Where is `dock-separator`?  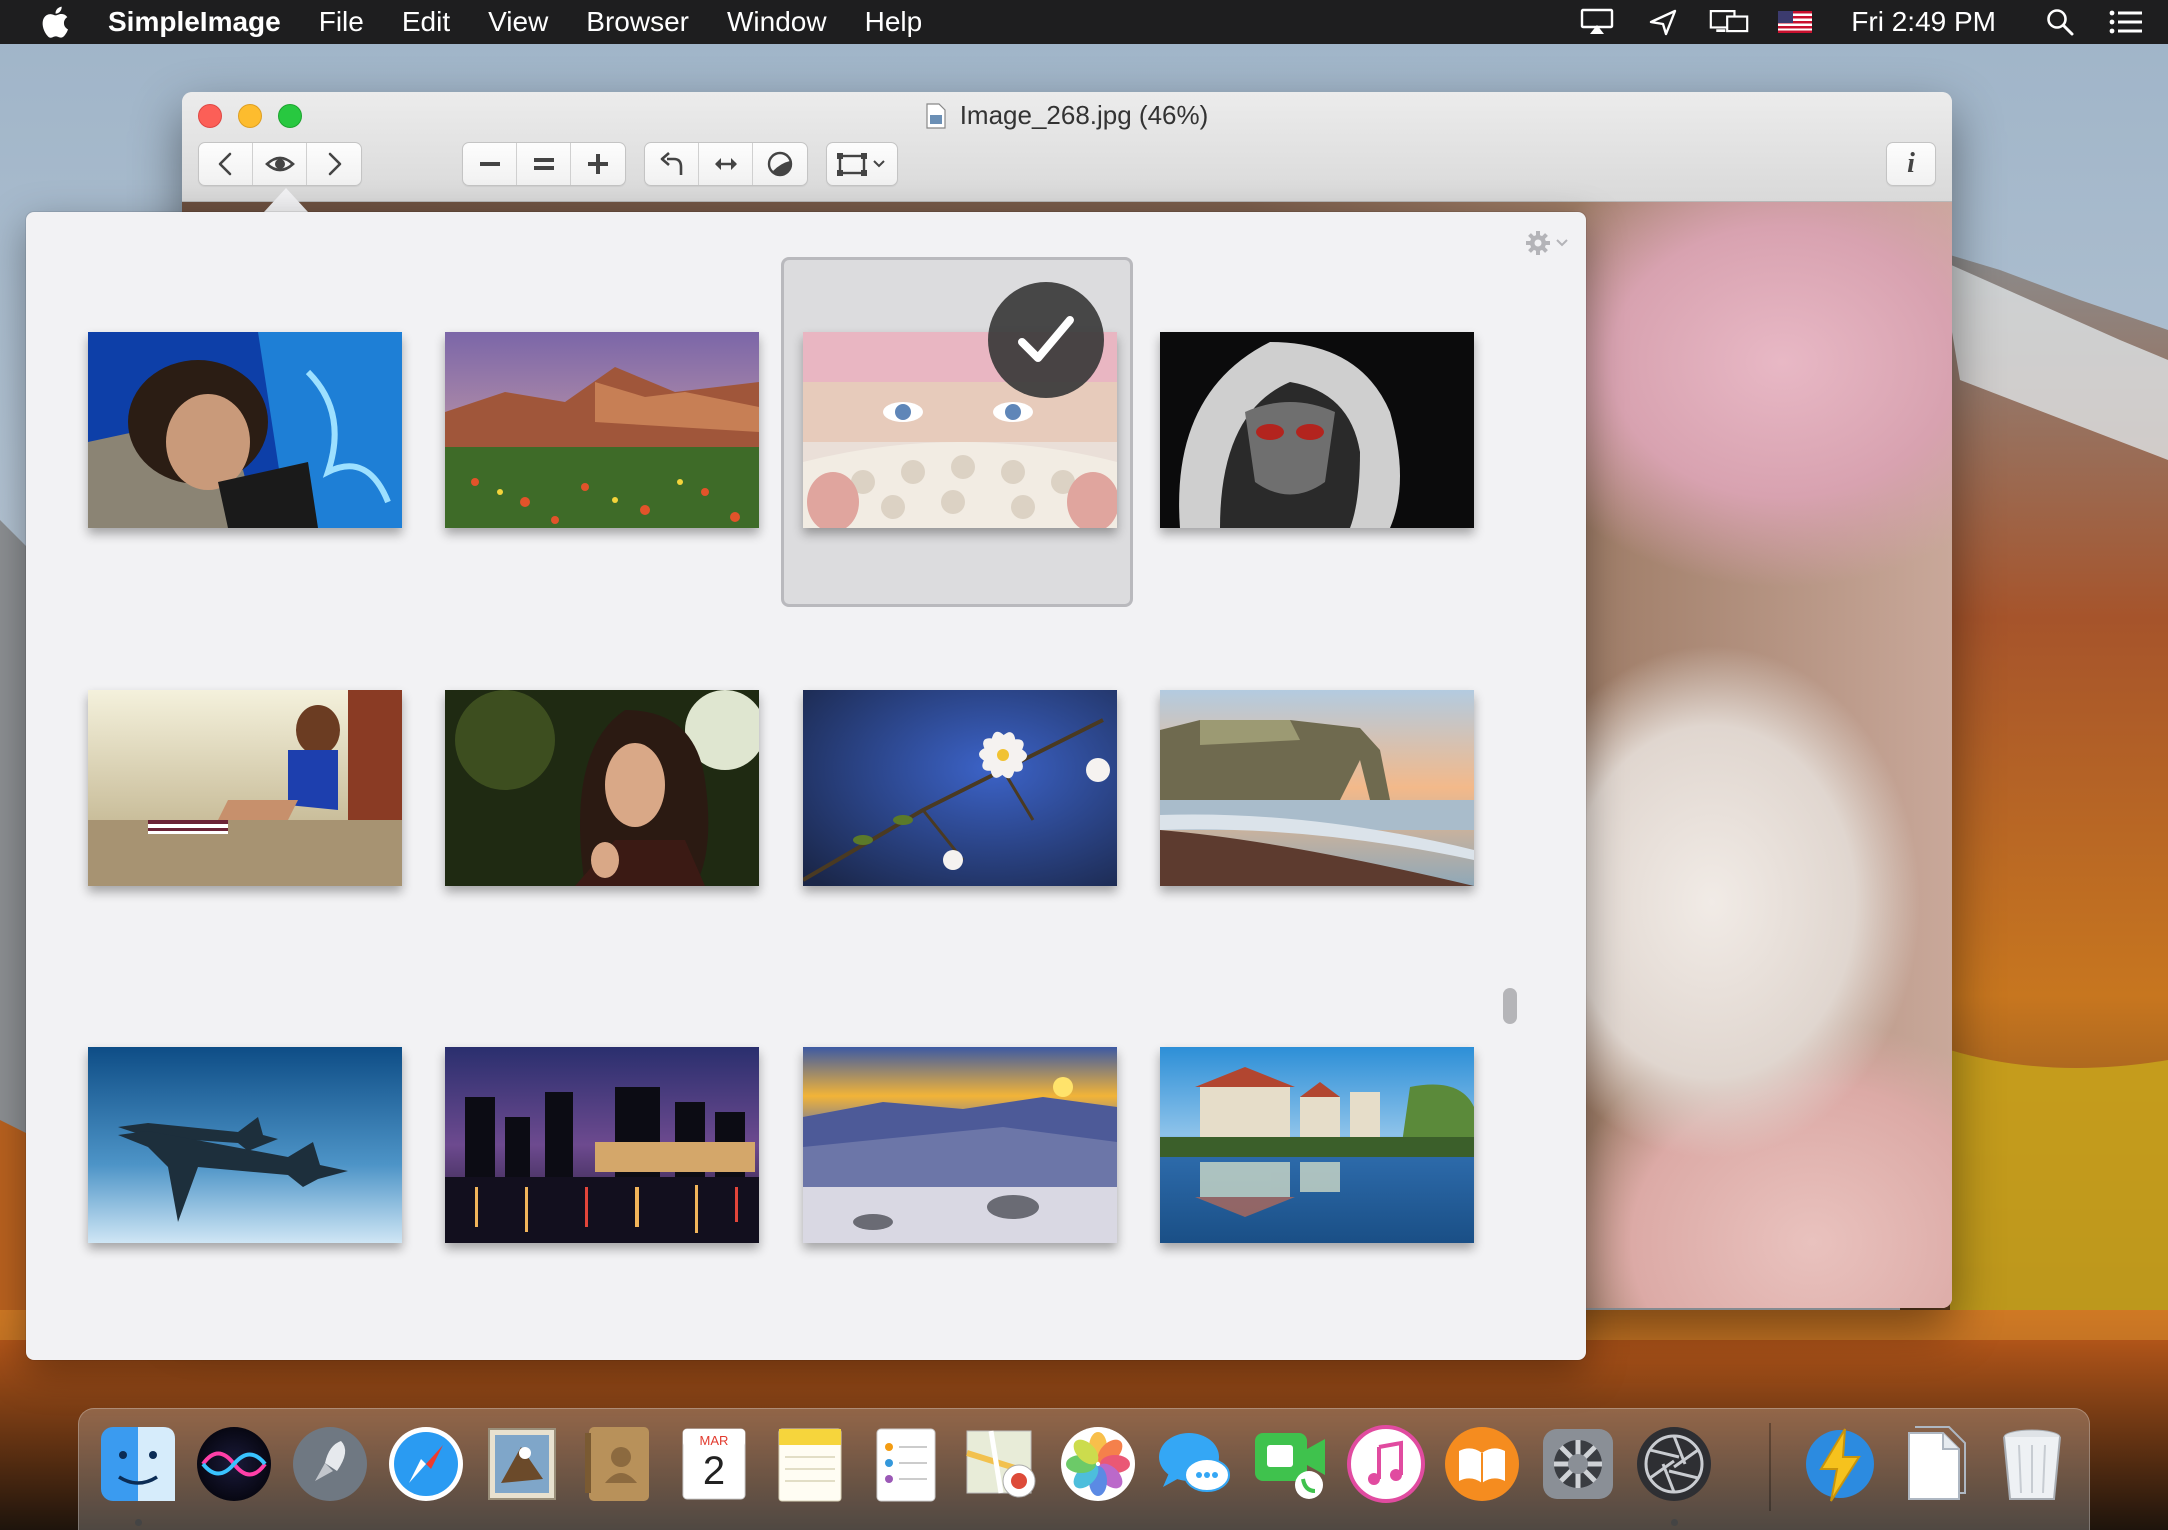
dock-separator is located at coordinates (1770, 1467).